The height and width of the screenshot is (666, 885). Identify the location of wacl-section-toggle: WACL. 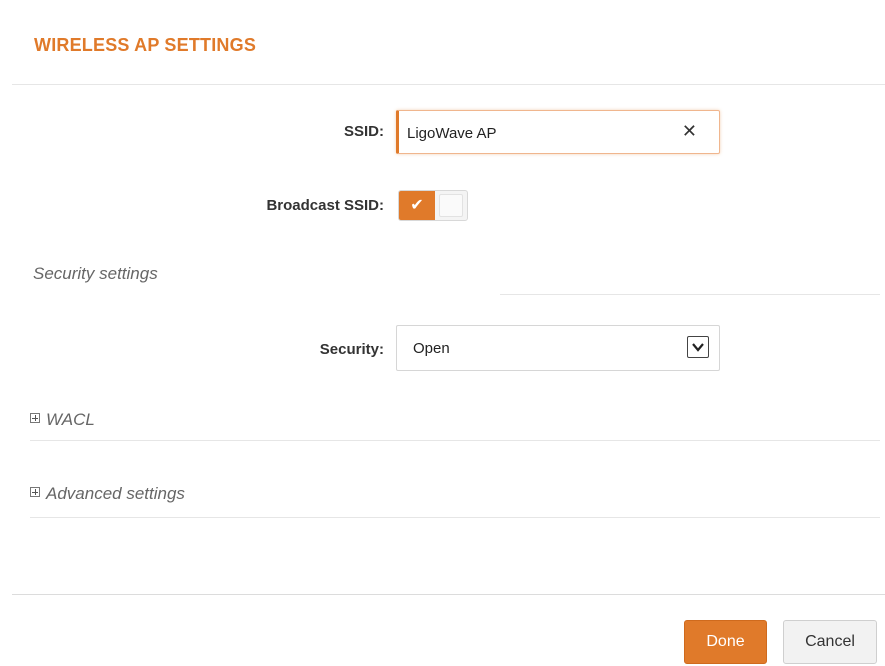
(62, 420).